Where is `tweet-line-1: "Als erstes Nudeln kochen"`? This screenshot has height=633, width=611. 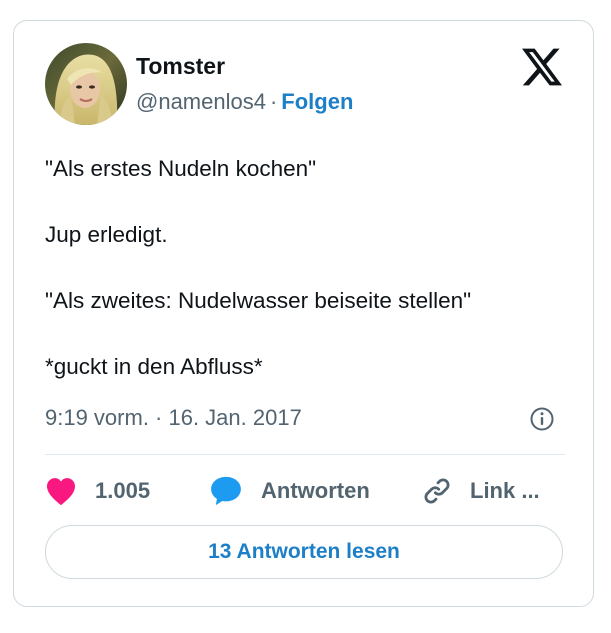
tweet-line-1: "Als erstes Nudeln kochen" is located at coordinates (181, 168).